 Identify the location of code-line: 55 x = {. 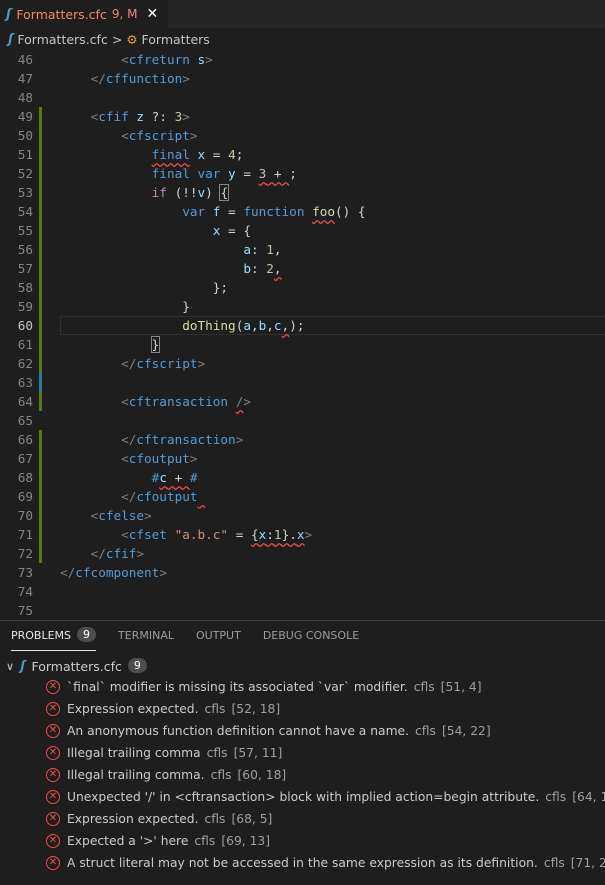
(302, 230).